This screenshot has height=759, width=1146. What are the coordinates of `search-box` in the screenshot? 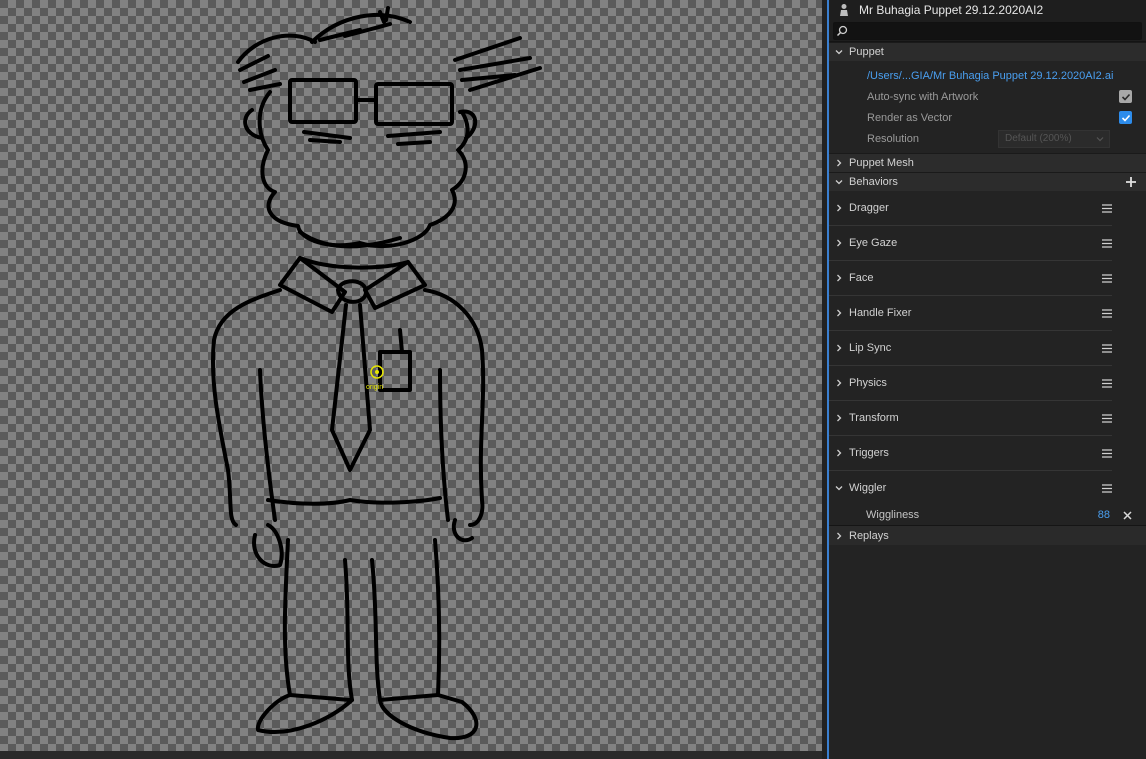 It's located at (987, 31).